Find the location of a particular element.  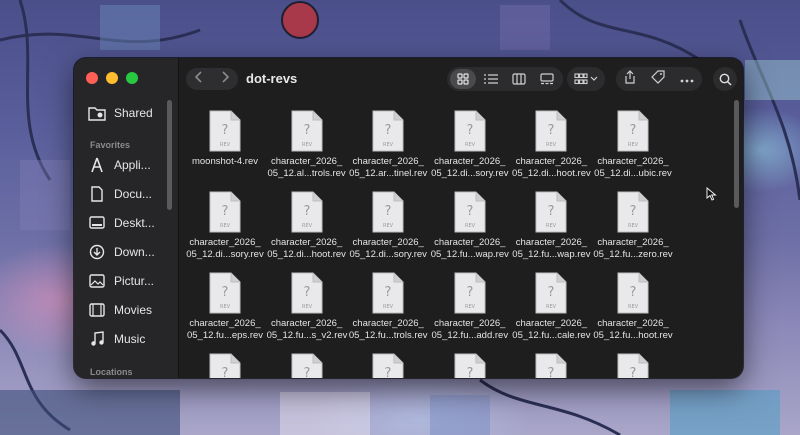

back-chevron-icon is located at coordinates (199, 79).